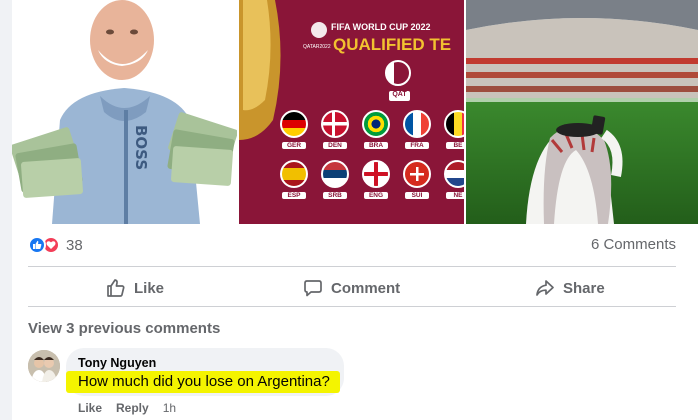 This screenshot has height=420, width=698. Describe the element at coordinates (584, 288) in the screenshot. I see `share-label: Share` at that location.